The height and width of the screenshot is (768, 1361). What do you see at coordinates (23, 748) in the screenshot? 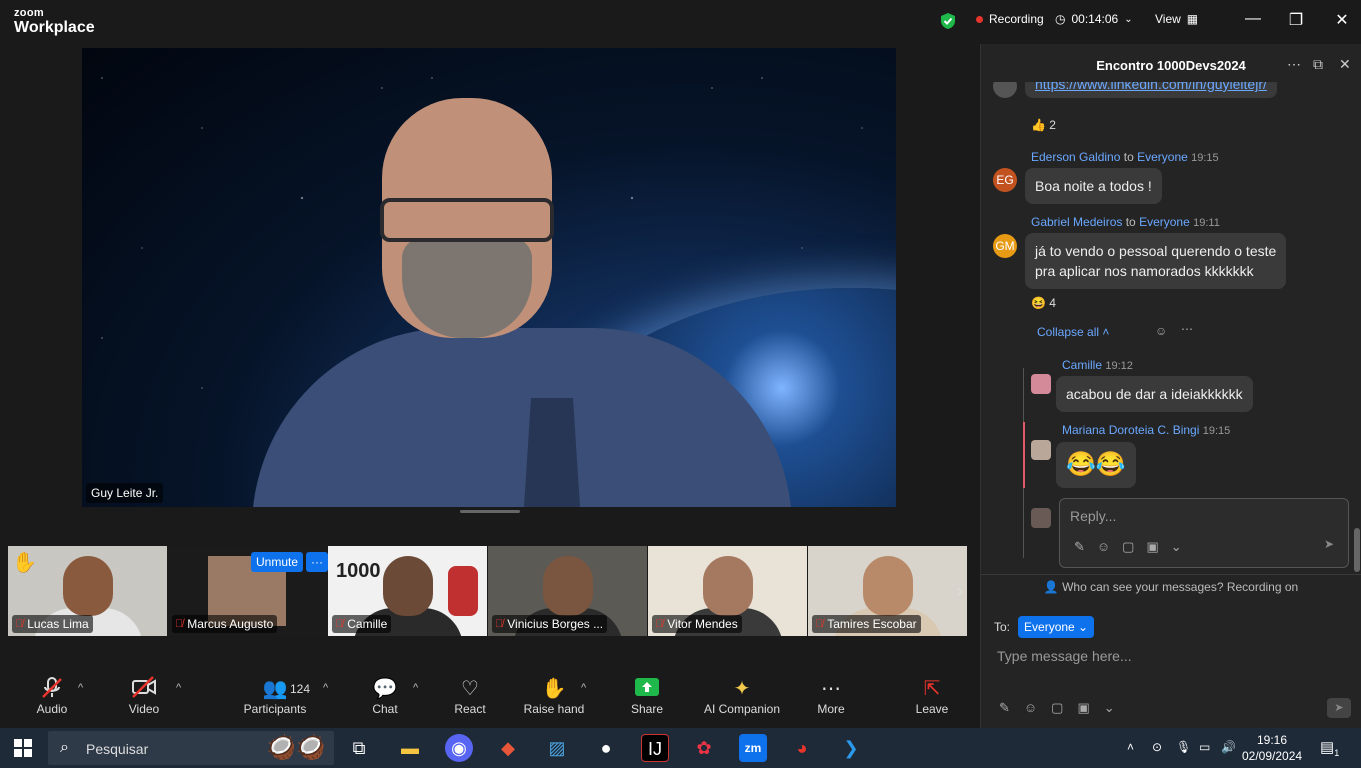
I see `windows-start-icon` at bounding box center [23, 748].